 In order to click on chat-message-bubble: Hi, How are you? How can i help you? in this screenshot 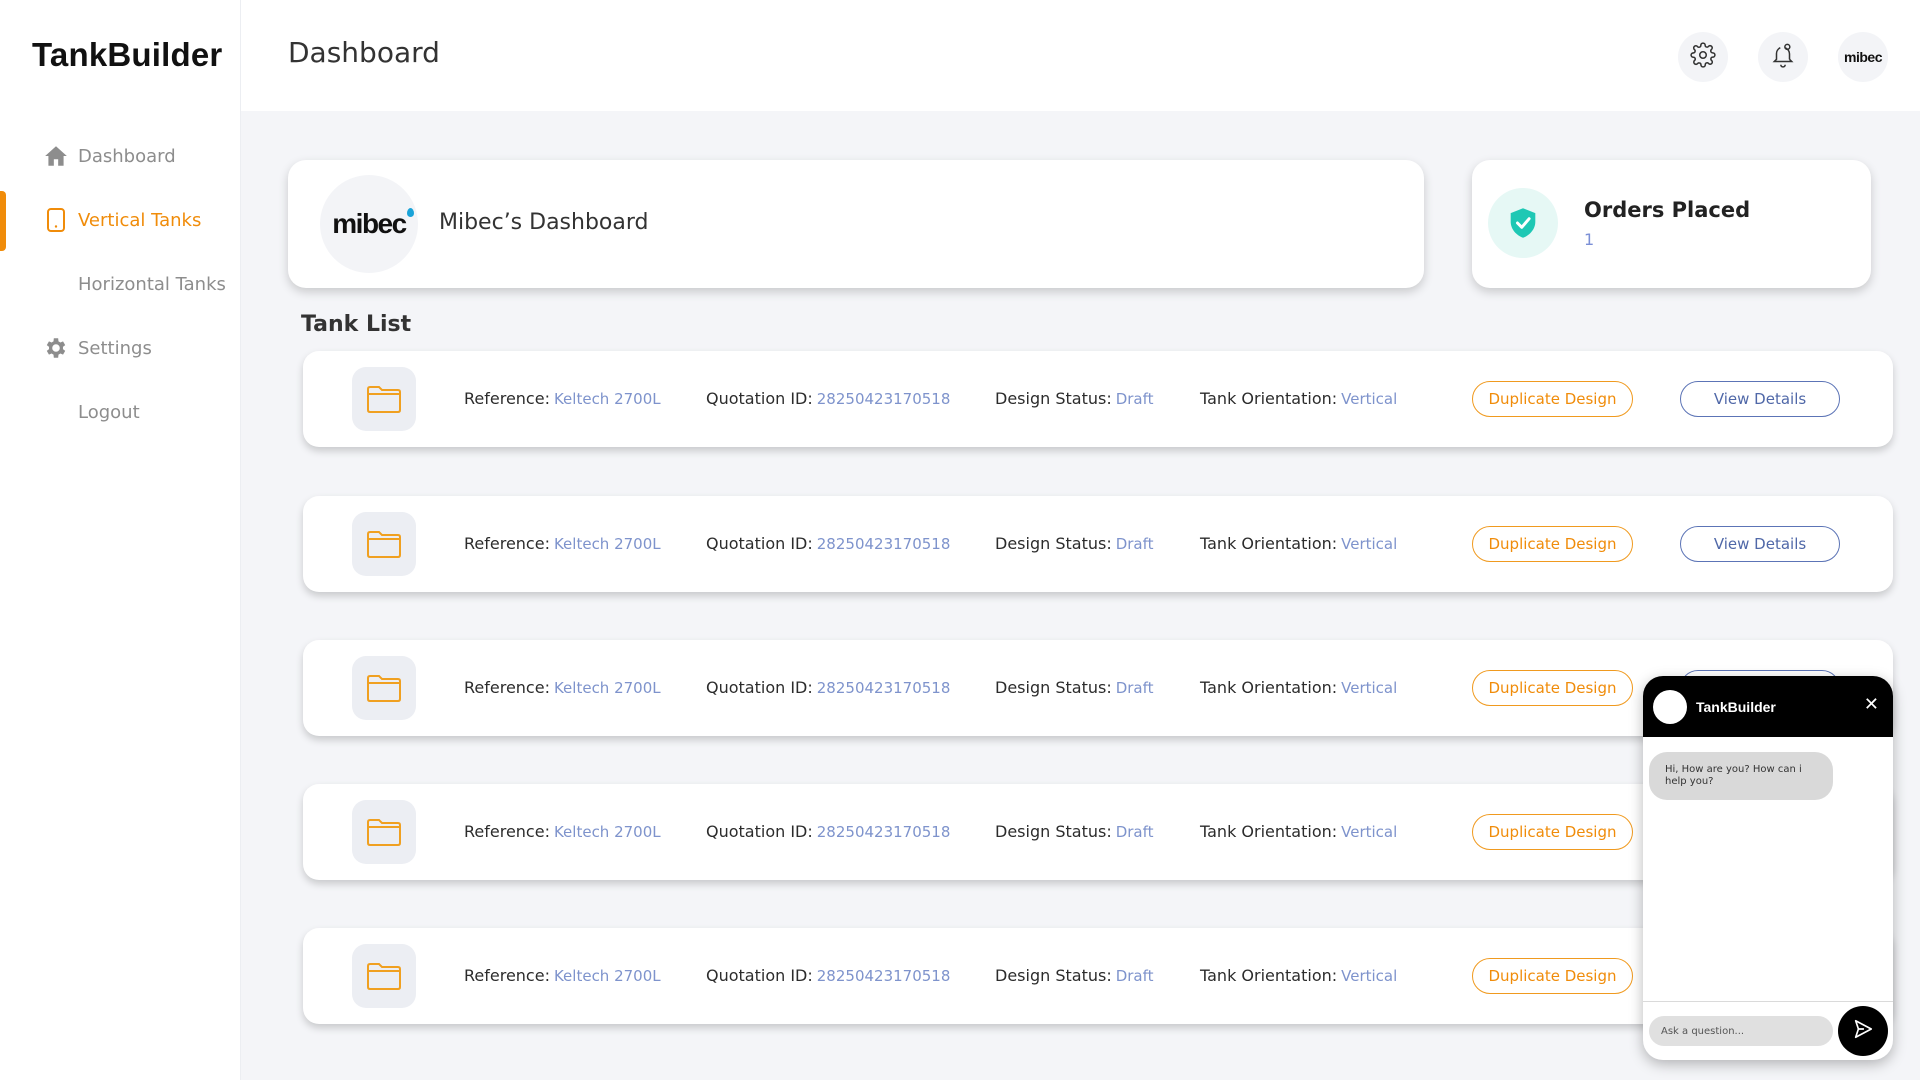, I will do `click(1741, 776)`.